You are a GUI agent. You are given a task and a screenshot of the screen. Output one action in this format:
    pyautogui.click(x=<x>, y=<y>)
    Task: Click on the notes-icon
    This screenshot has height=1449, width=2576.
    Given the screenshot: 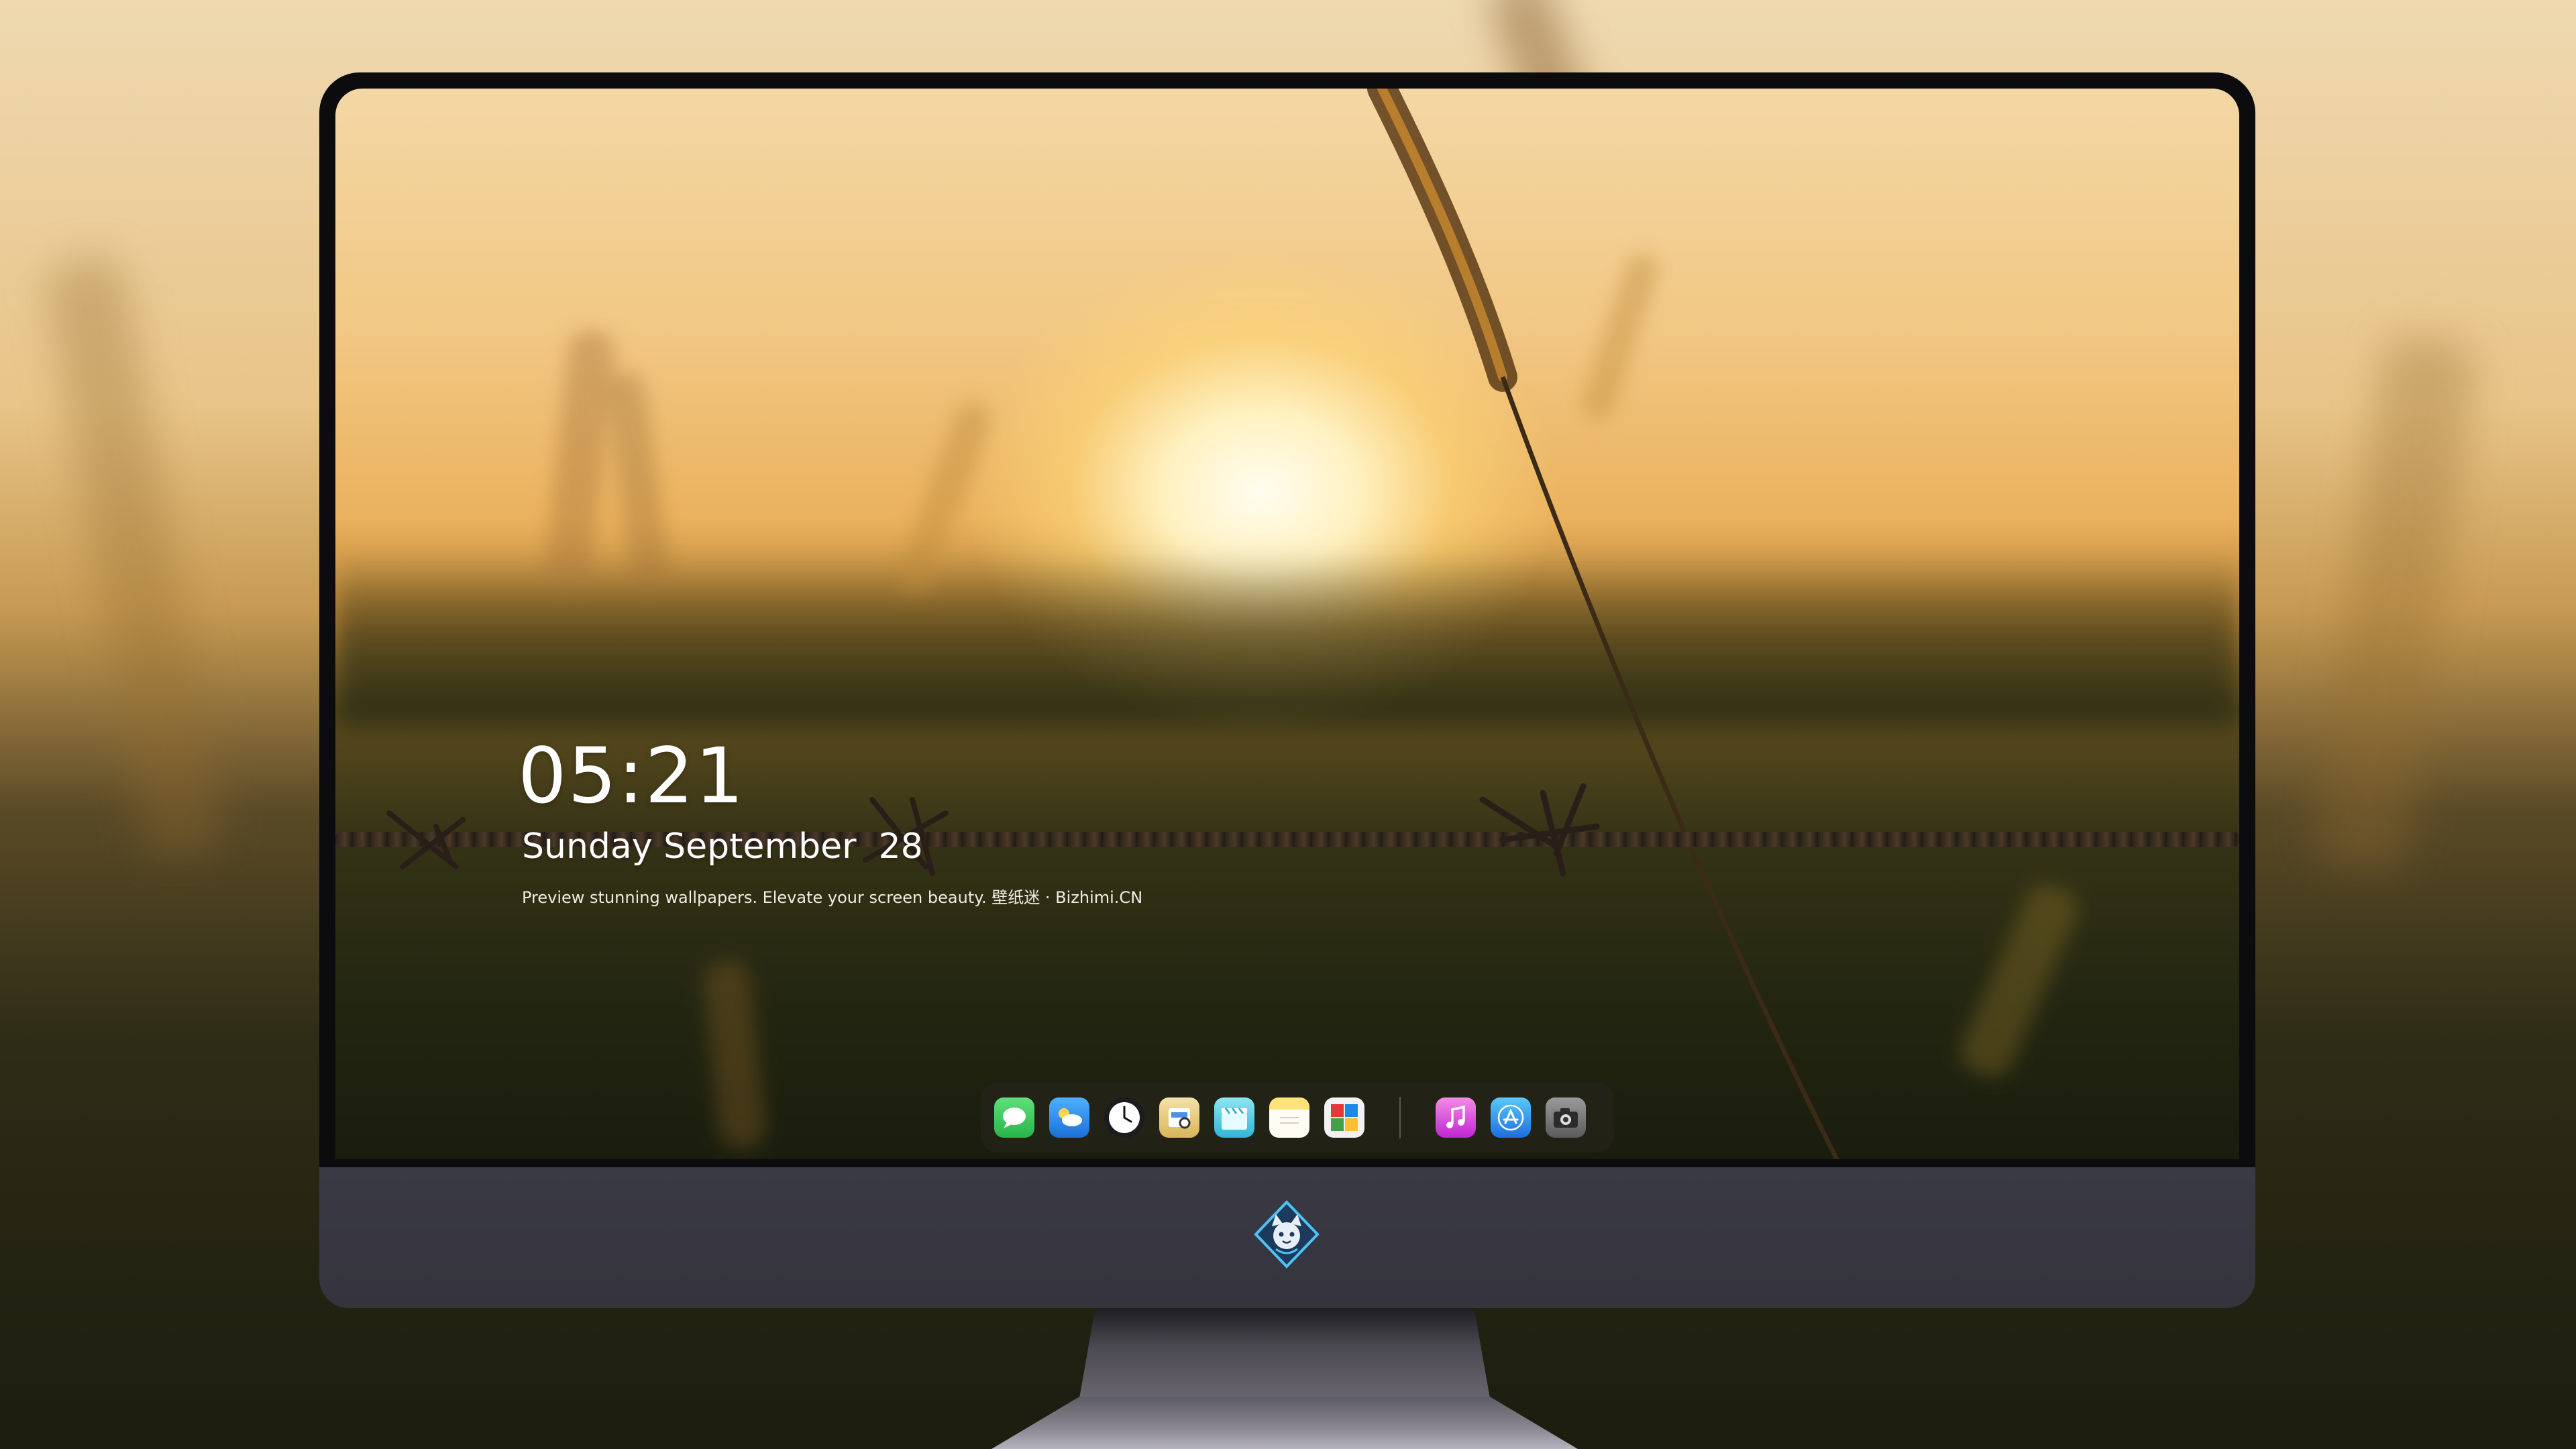 What is the action you would take?
    pyautogui.click(x=1289, y=1117)
    